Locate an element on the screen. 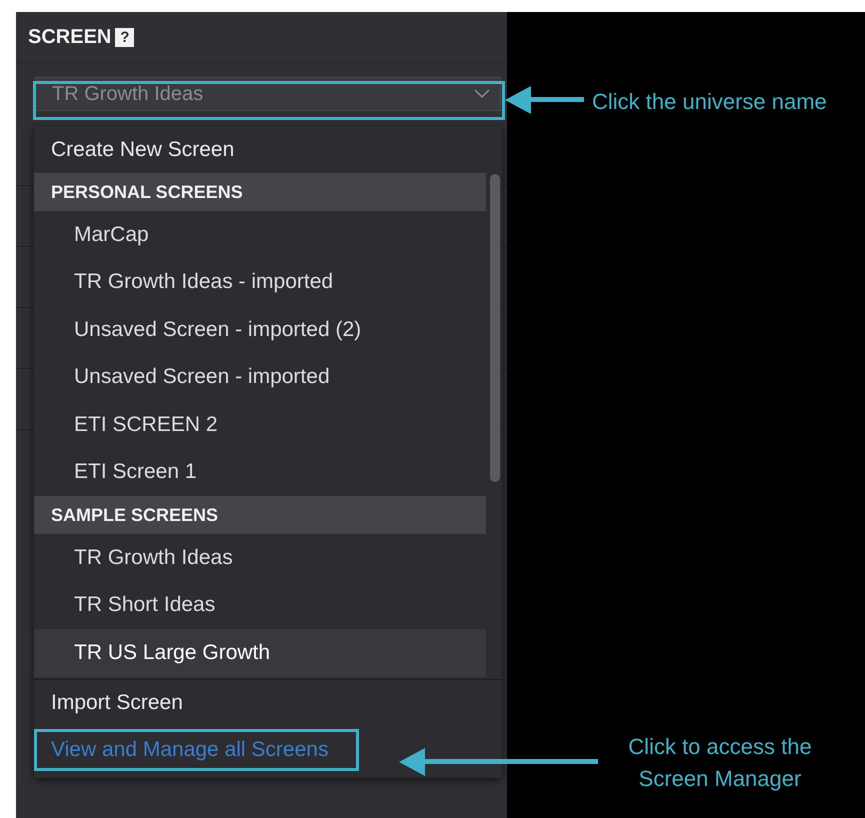 The image size is (865, 818). section-header: PERSONAL SCREENS is located at coordinates (260, 192).